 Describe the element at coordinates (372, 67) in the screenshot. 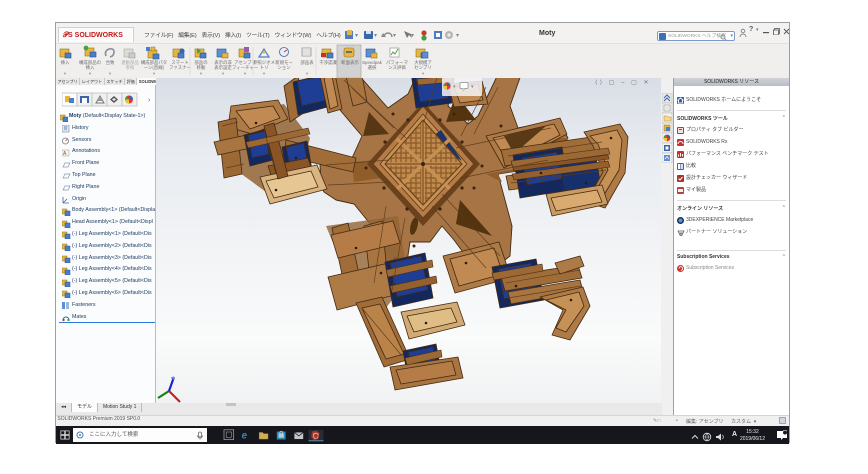

I see `svg-text: 選択` at that location.